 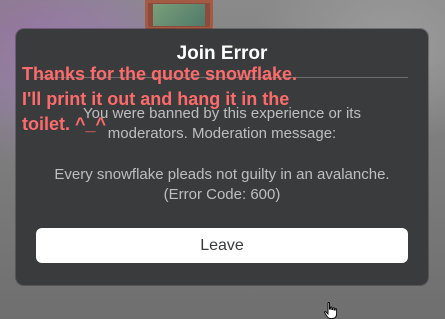 What do you see at coordinates (160, 74) in the screenshot?
I see `meme-caption-line-1: Thanks for the quote snowflake.` at bounding box center [160, 74].